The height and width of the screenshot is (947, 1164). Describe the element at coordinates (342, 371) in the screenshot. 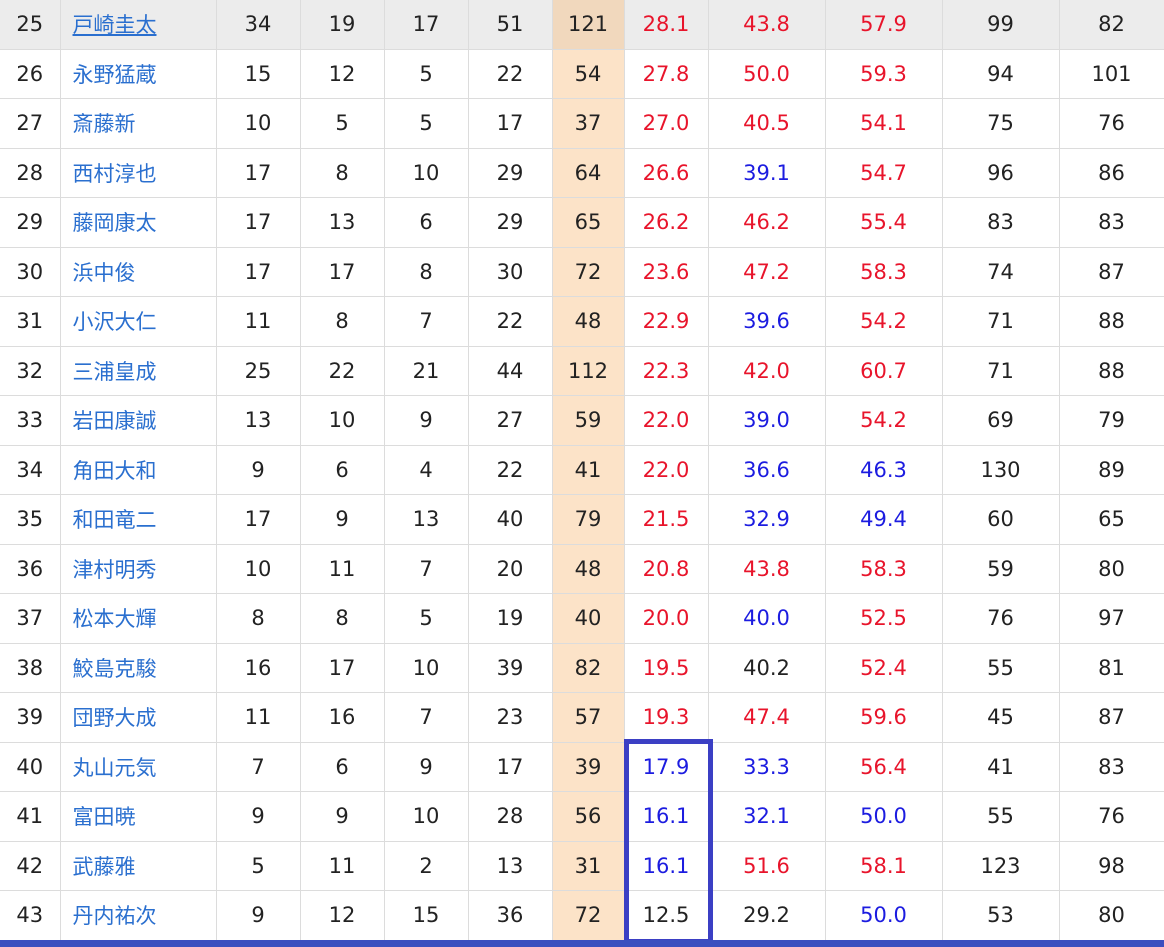

I see `second-place-count-cell: 22` at that location.